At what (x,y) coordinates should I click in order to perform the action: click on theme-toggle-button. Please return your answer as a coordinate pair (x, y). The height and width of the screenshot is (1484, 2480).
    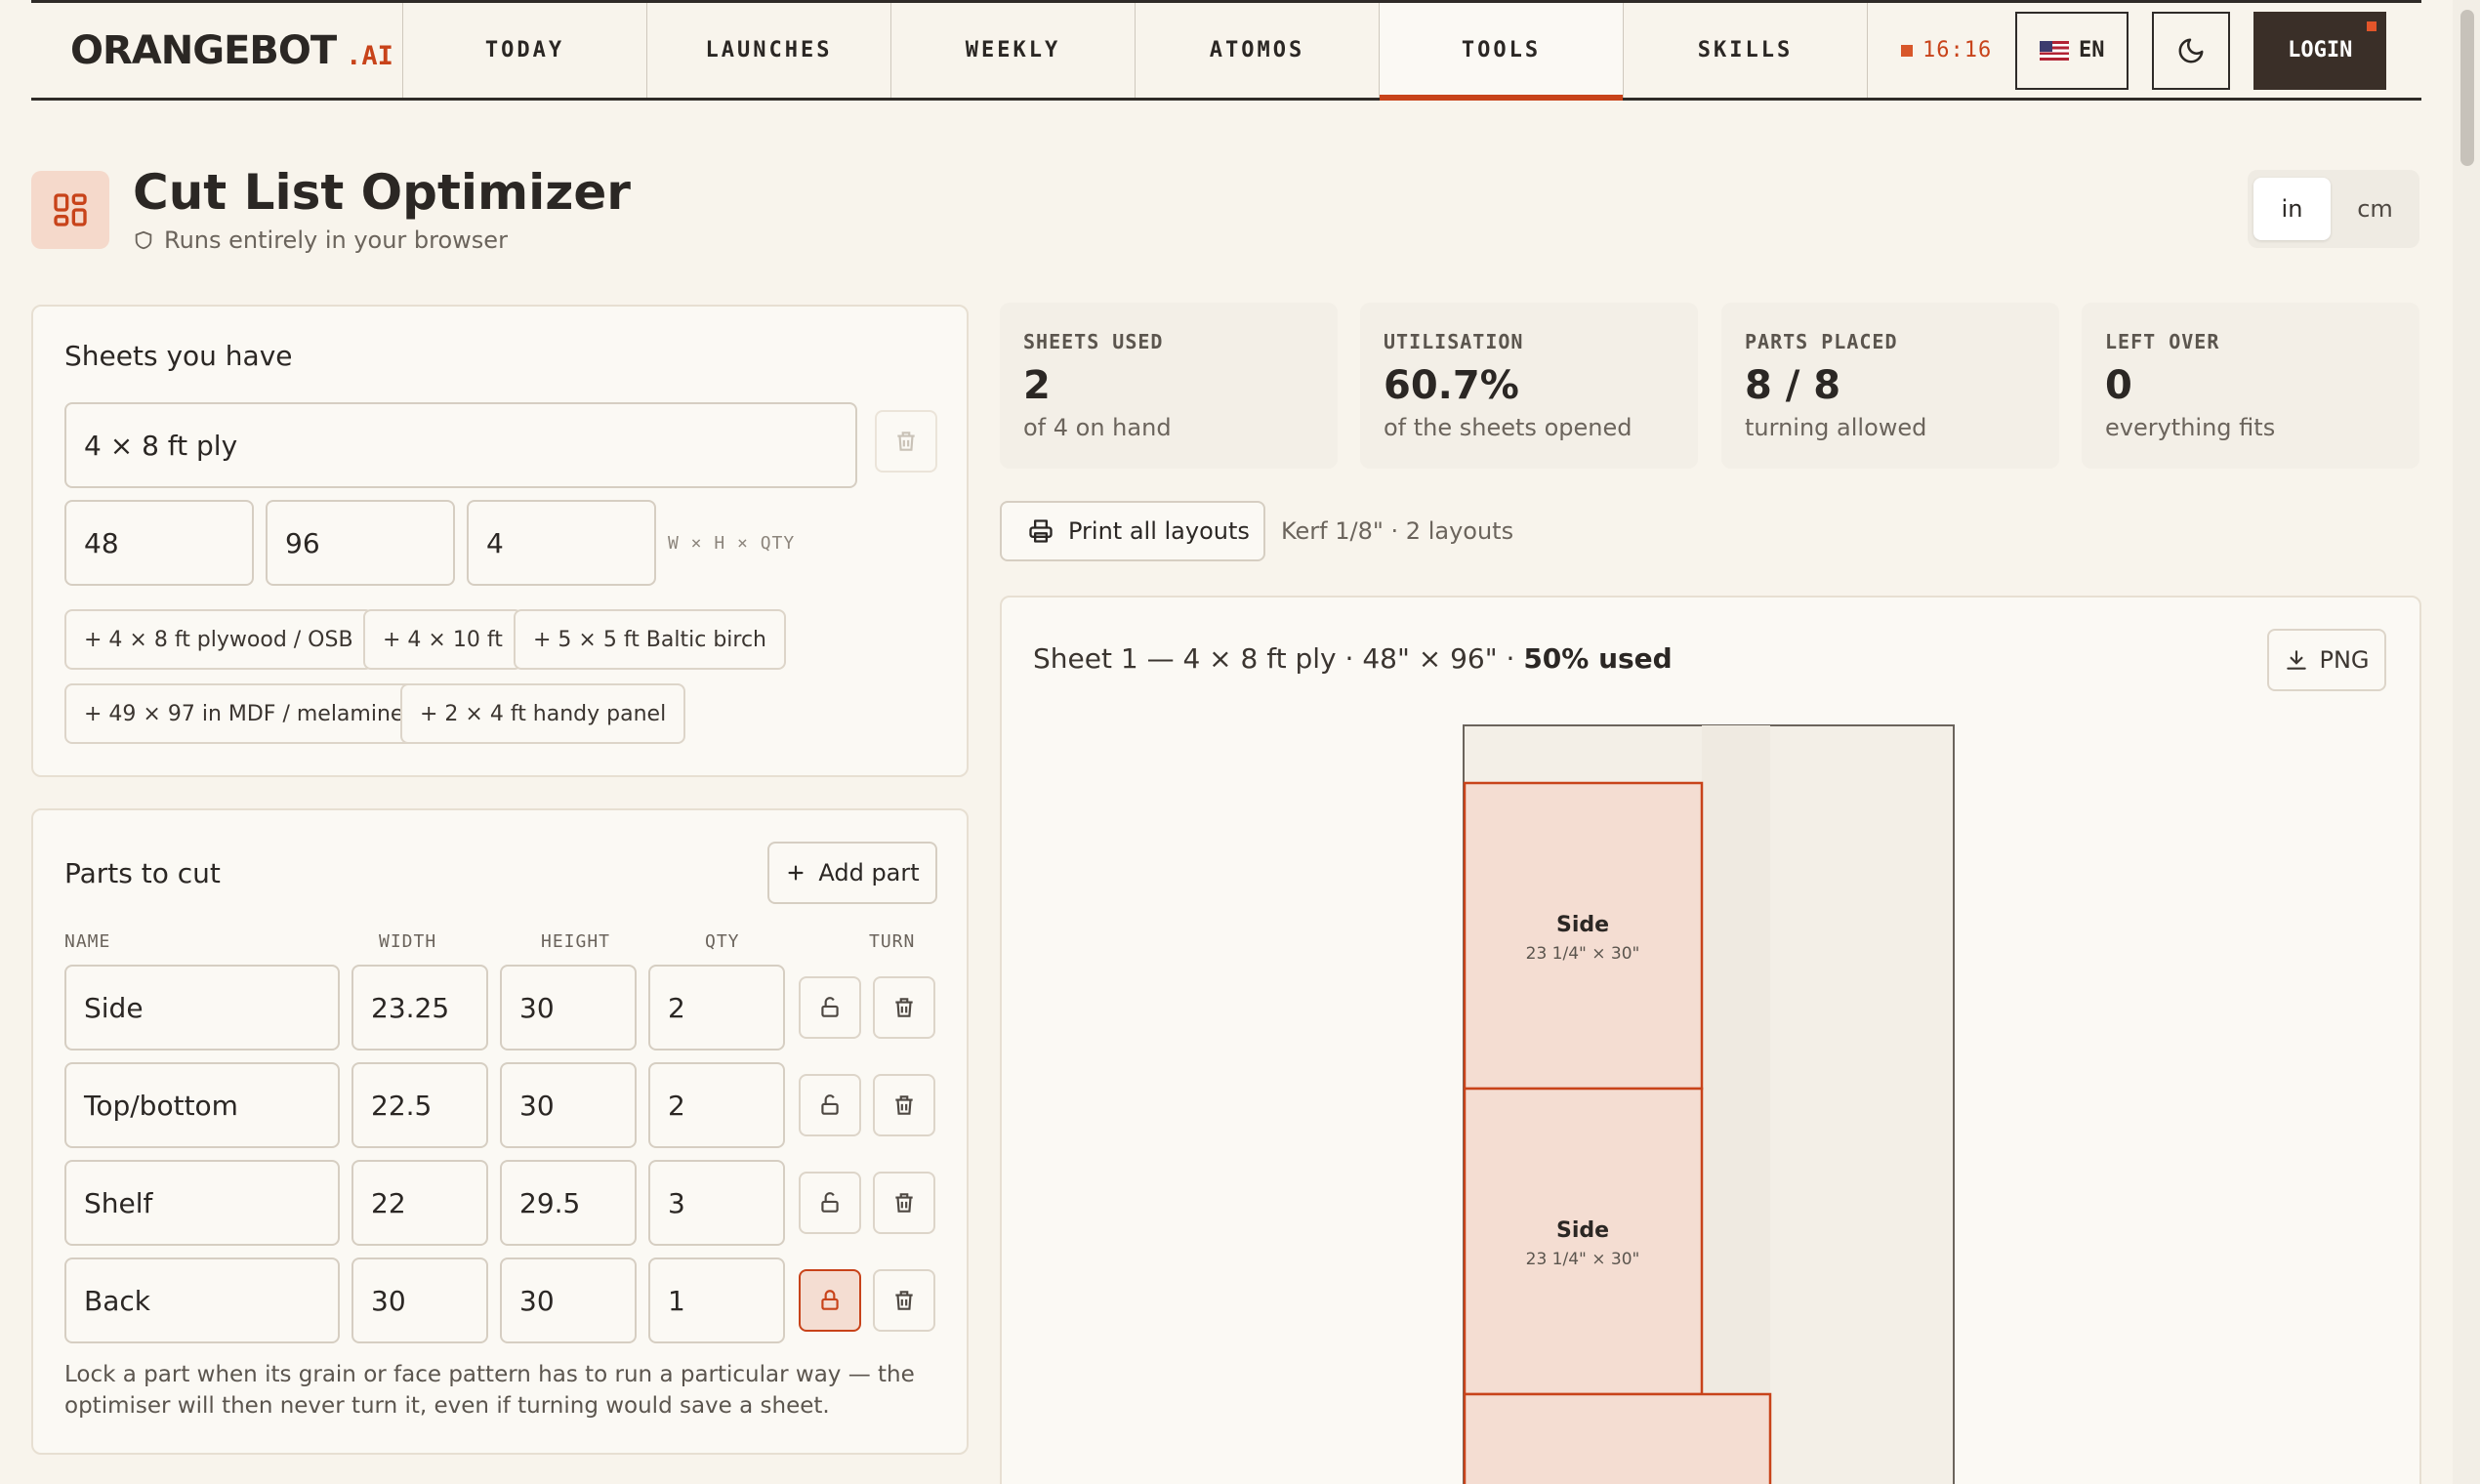
    Looking at the image, I should click on (2191, 50).